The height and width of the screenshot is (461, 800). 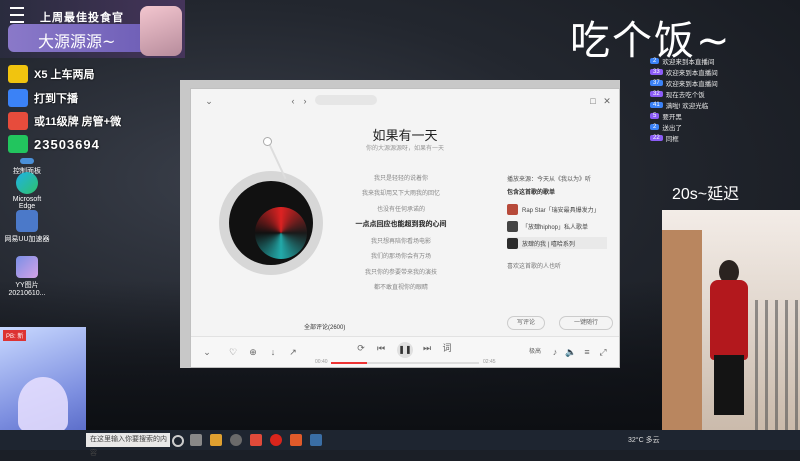 I want to click on chat-text: 同框, so click(x=672, y=139).